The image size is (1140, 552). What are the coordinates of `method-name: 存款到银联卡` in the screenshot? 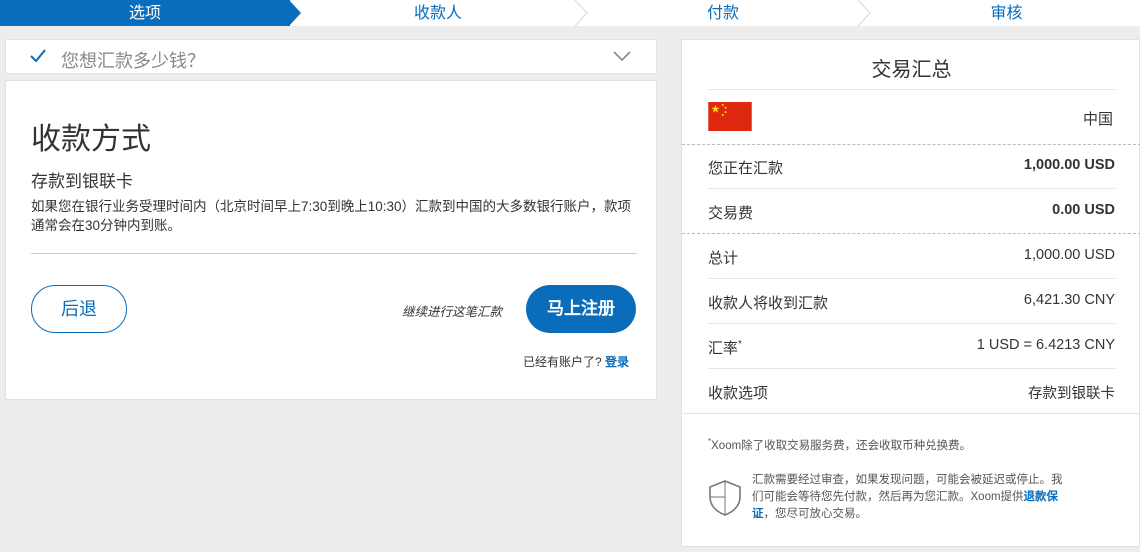 It's located at (82, 181).